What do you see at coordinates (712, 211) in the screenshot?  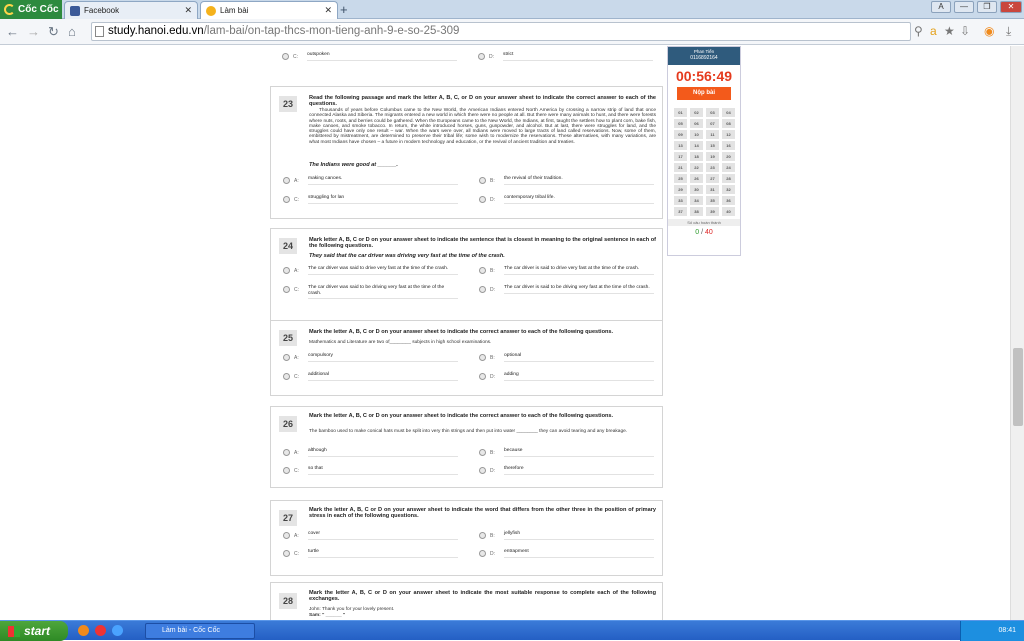 I see `question-jump-39: 39` at bounding box center [712, 211].